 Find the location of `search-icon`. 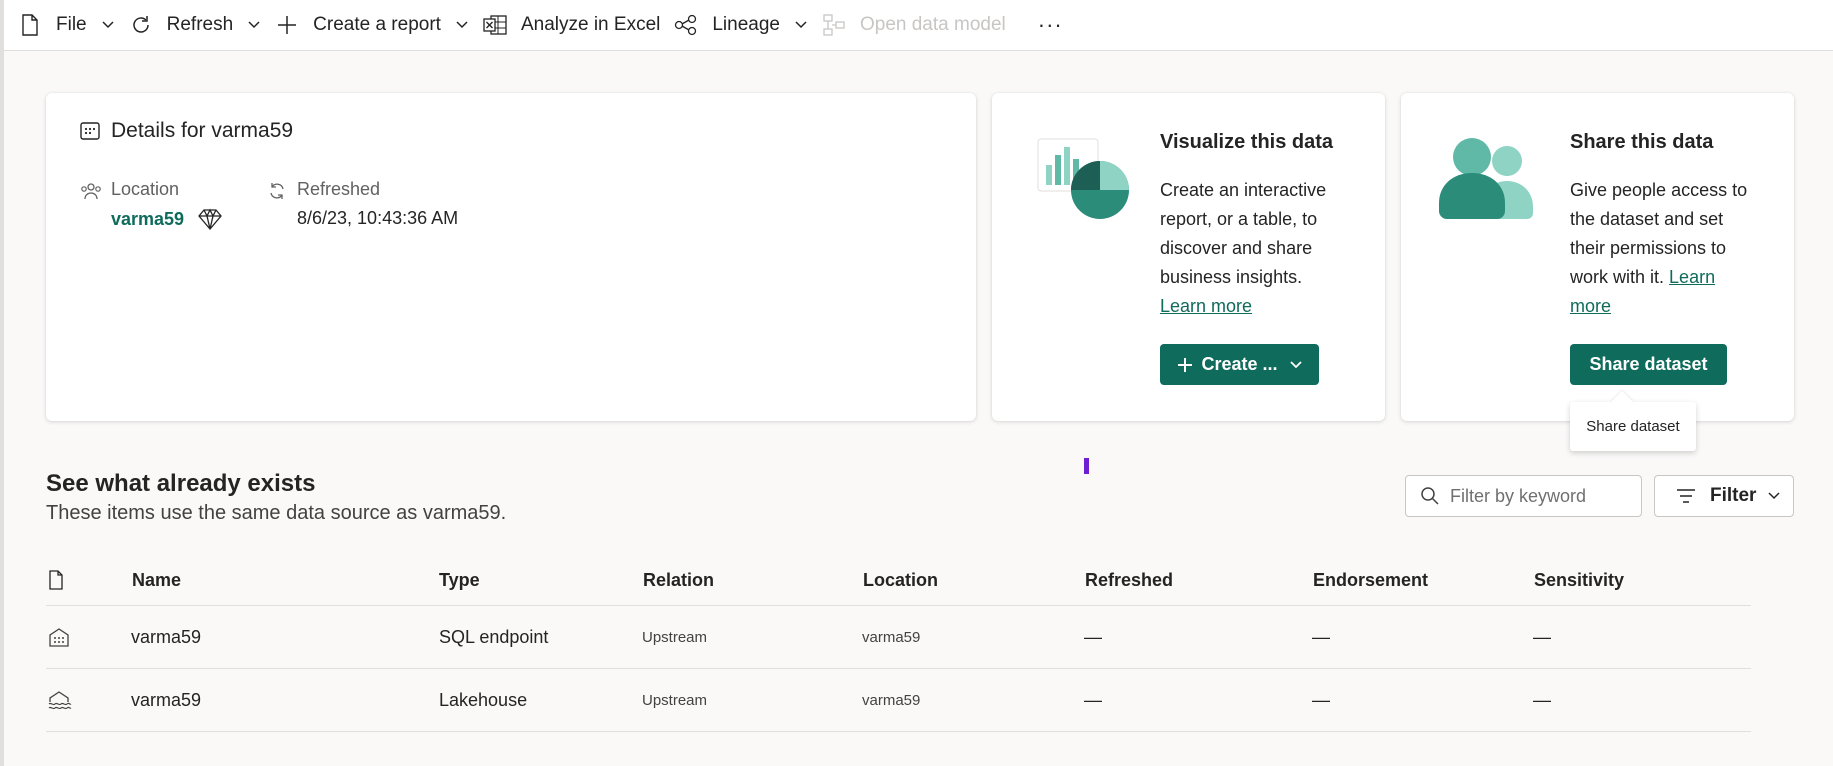

search-icon is located at coordinates (1430, 496).